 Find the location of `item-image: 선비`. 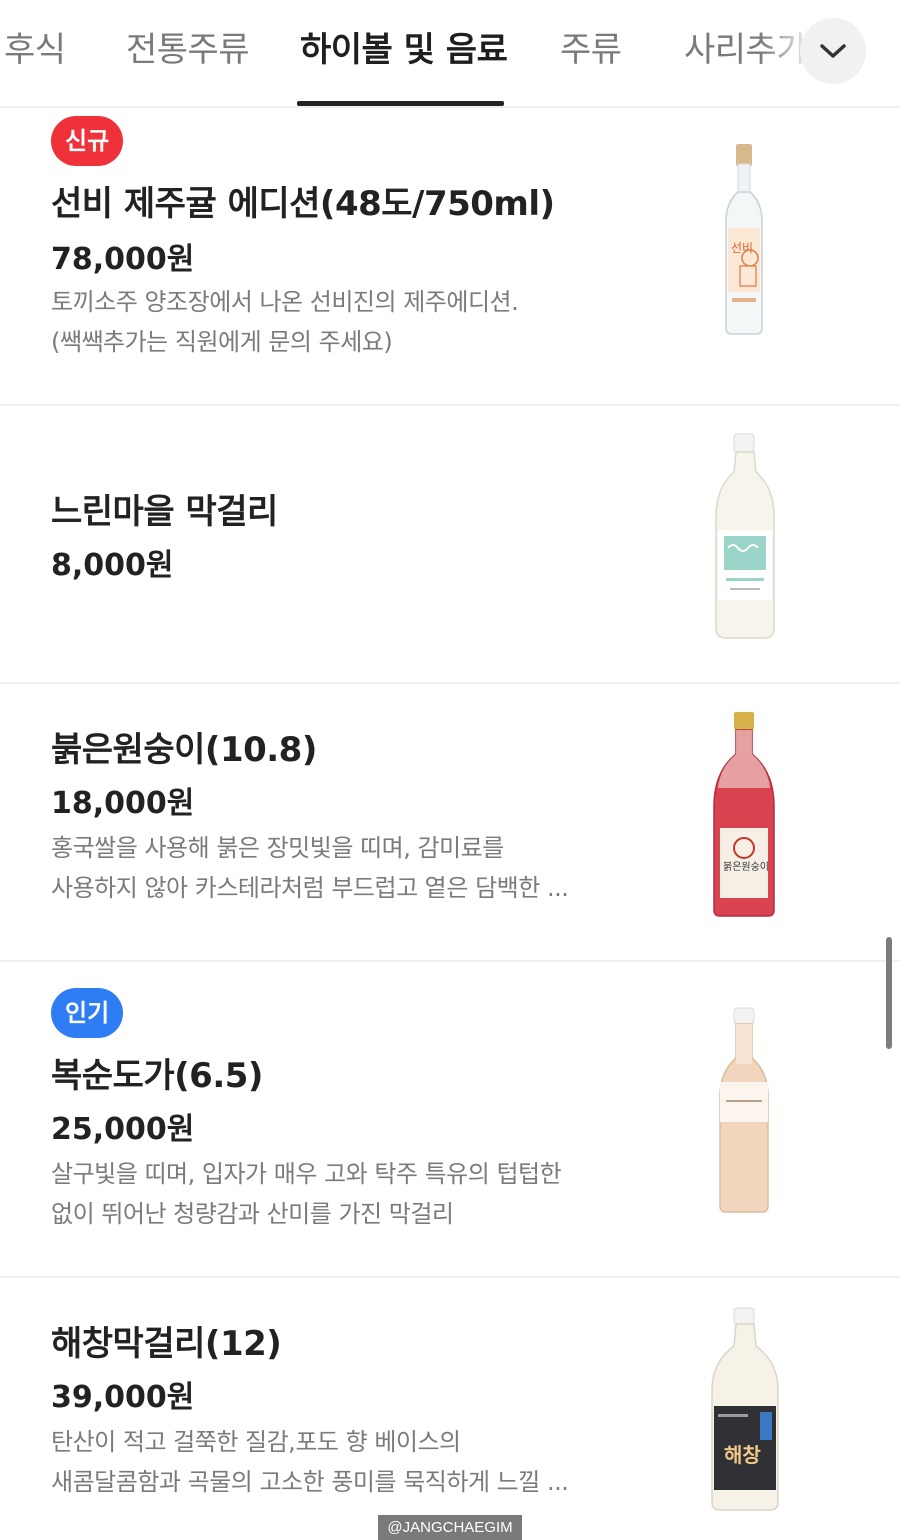

item-image: 선비 is located at coordinates (745, 240).